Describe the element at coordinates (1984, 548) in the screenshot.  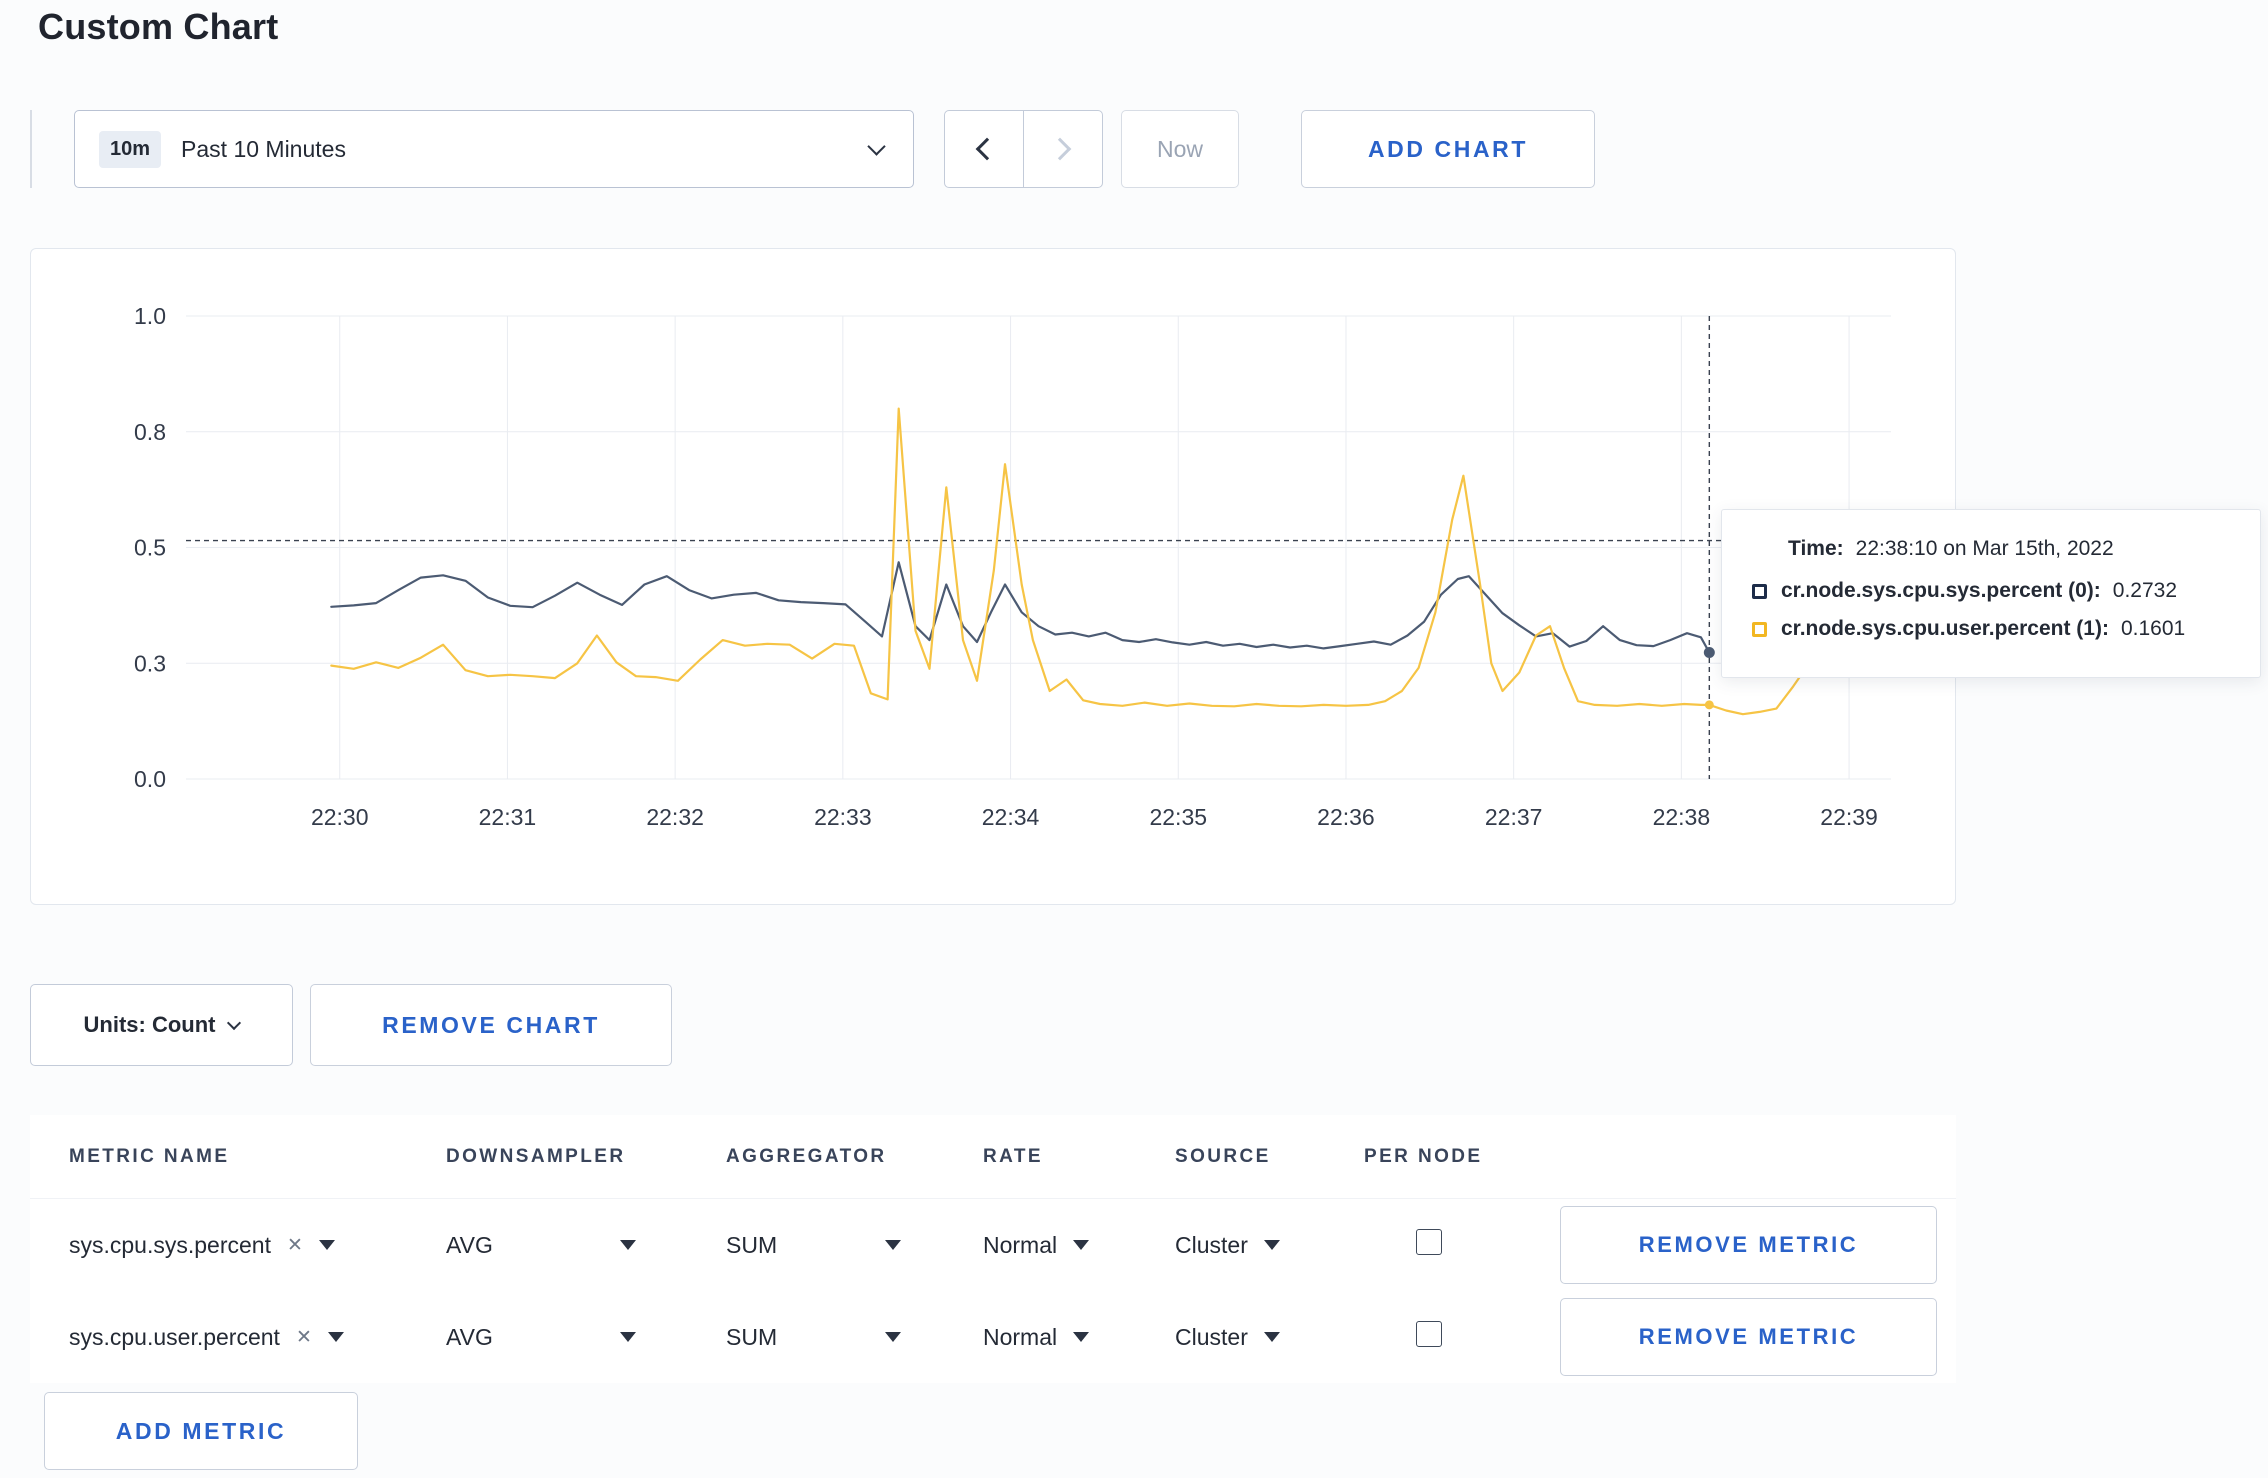
I see `tooltip-time-value: 22:38:10 on Mar 15th, 2022` at that location.